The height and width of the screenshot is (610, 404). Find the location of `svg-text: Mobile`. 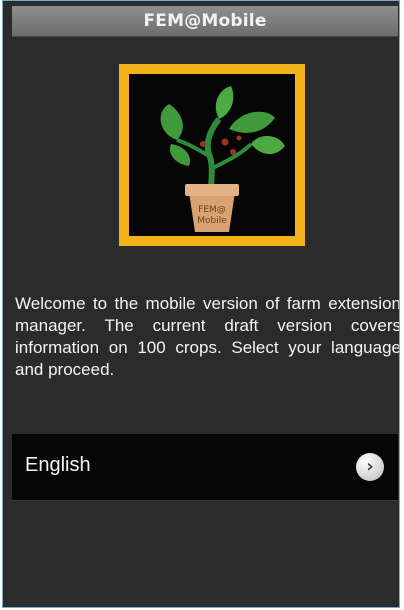

svg-text: Mobile is located at coordinates (212, 221).